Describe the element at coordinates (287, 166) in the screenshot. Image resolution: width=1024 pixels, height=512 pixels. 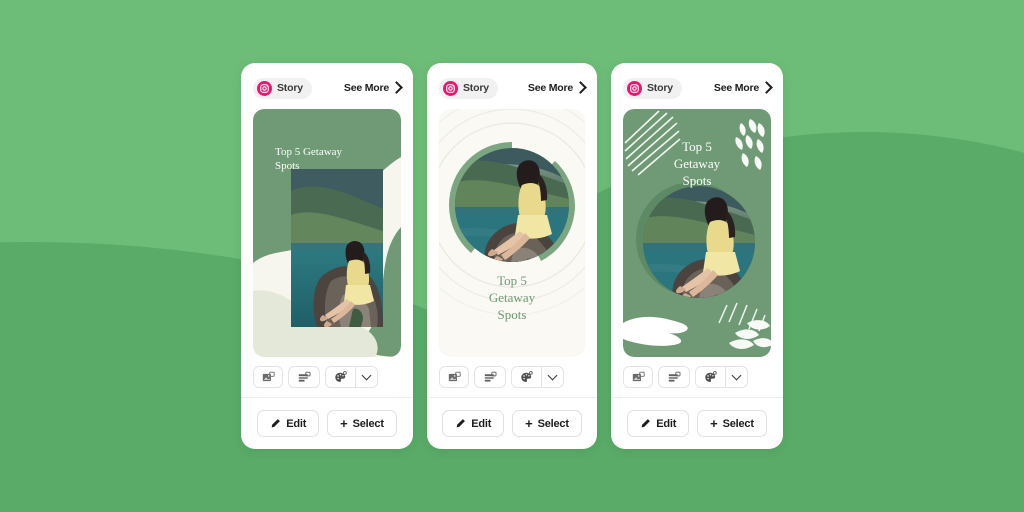
I see `poster-title-line-2: Spots` at that location.